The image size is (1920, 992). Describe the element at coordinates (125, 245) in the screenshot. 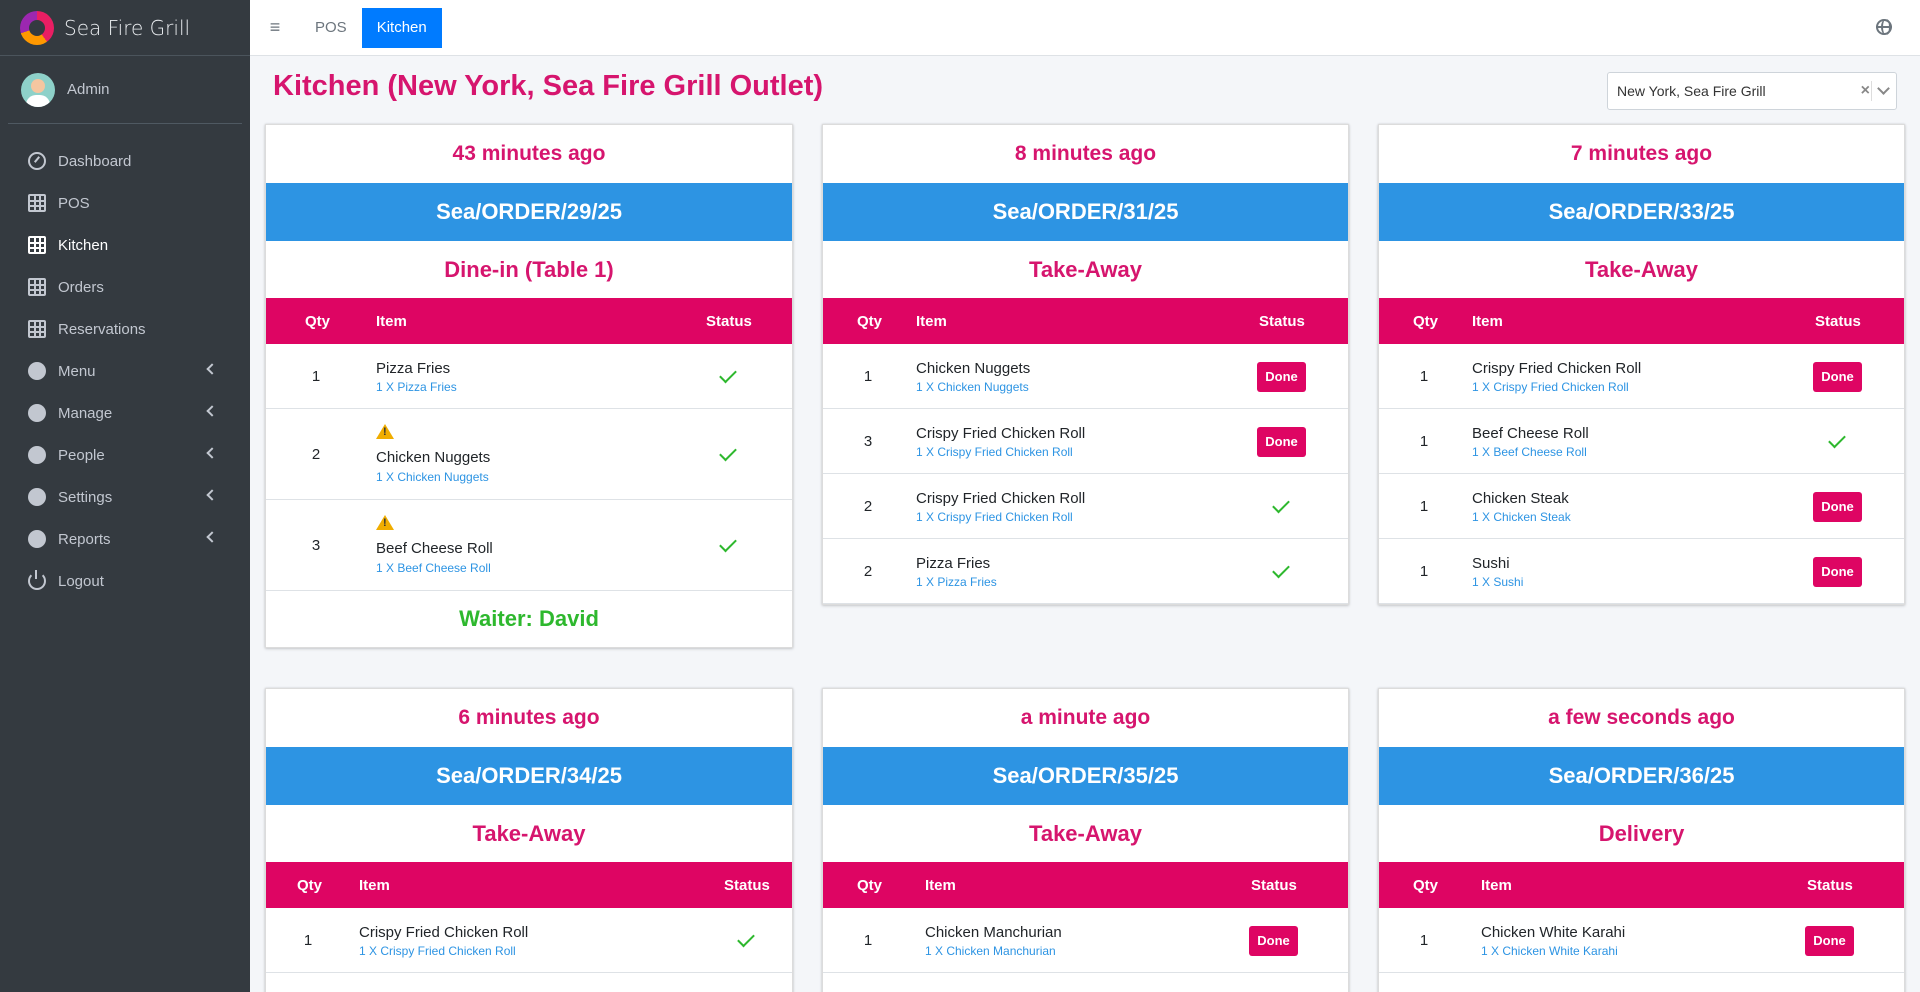

I see `sidebar-item-kitchen: Kitchen` at that location.